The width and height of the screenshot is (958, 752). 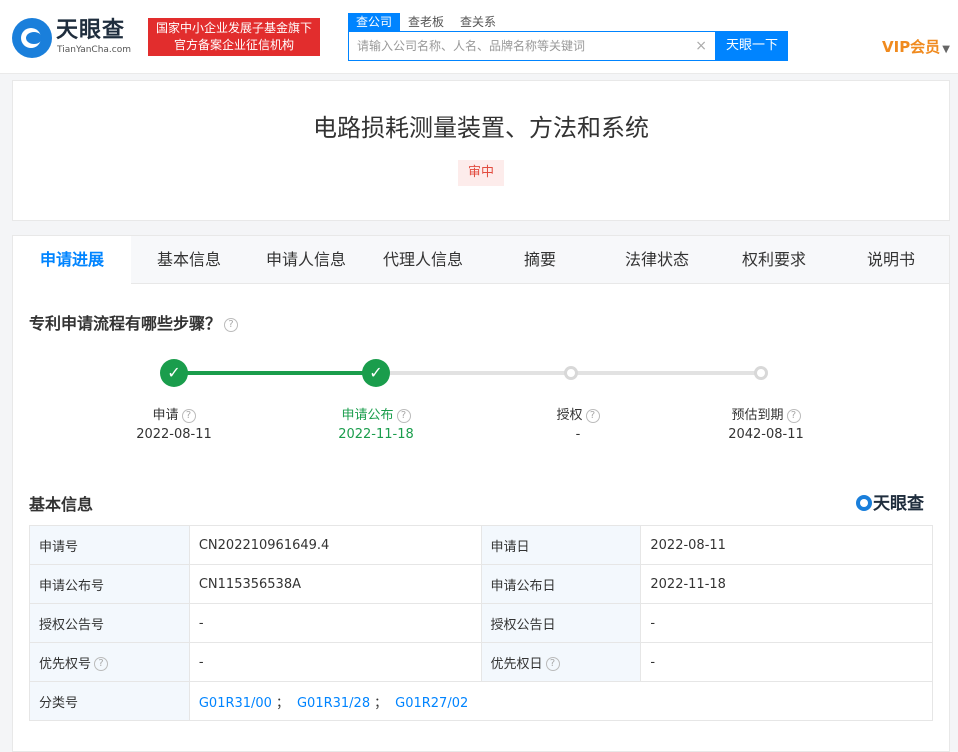 I want to click on table-row: 授权公告号 - 授权公告日 -, so click(x=481, y=623).